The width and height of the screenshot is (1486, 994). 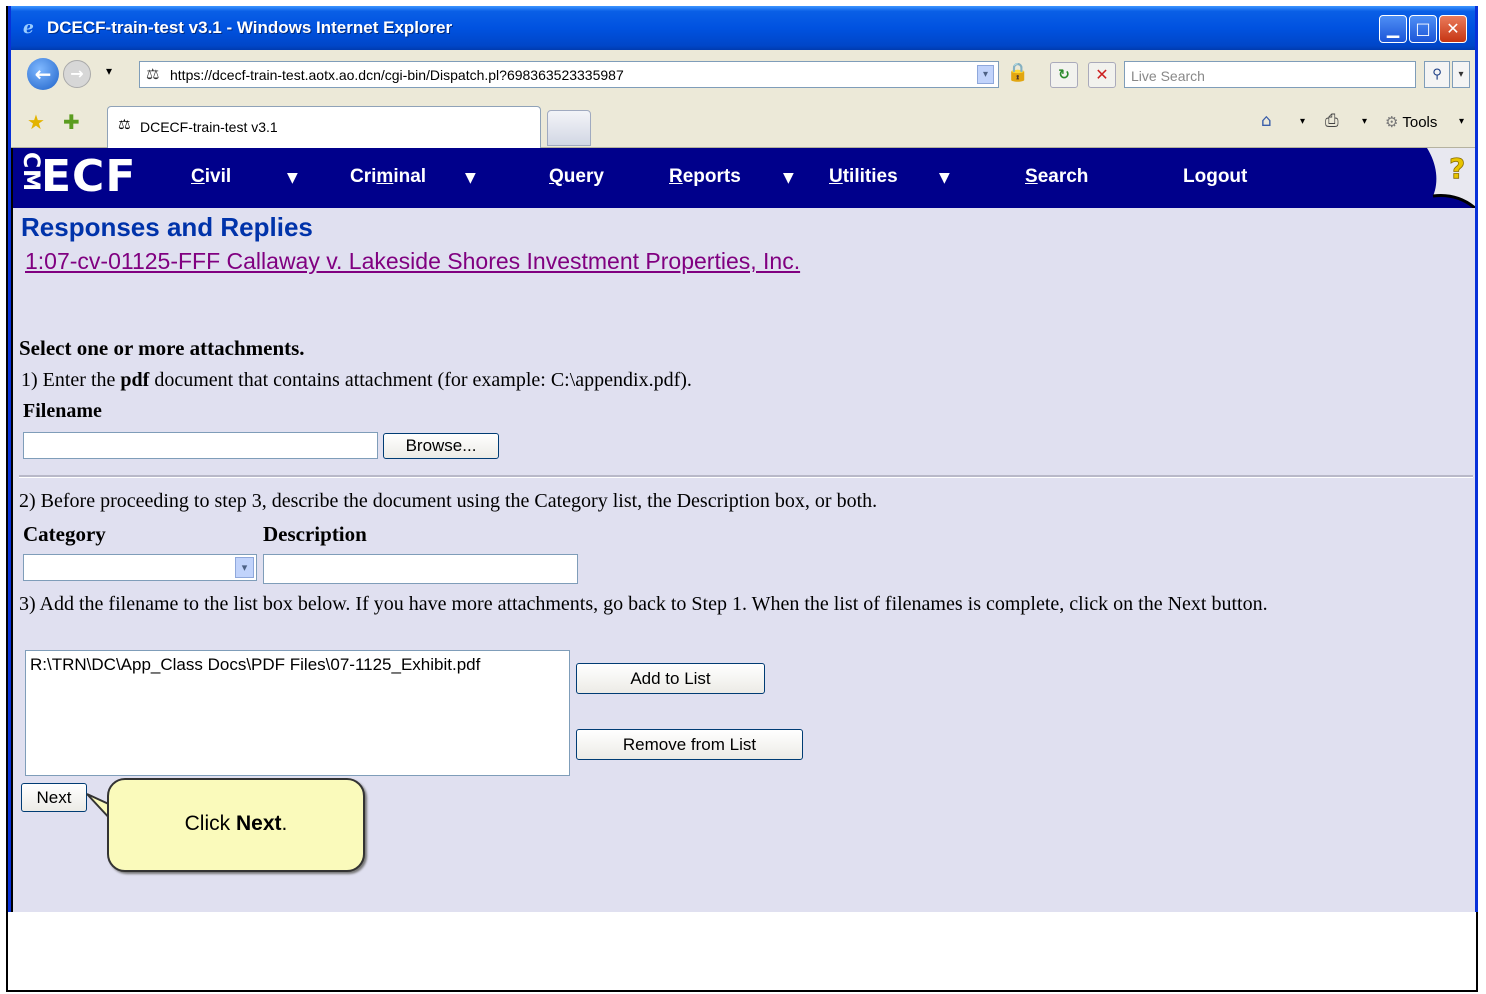 I want to click on reports-dropdown-icon: ▼, so click(x=788, y=178).